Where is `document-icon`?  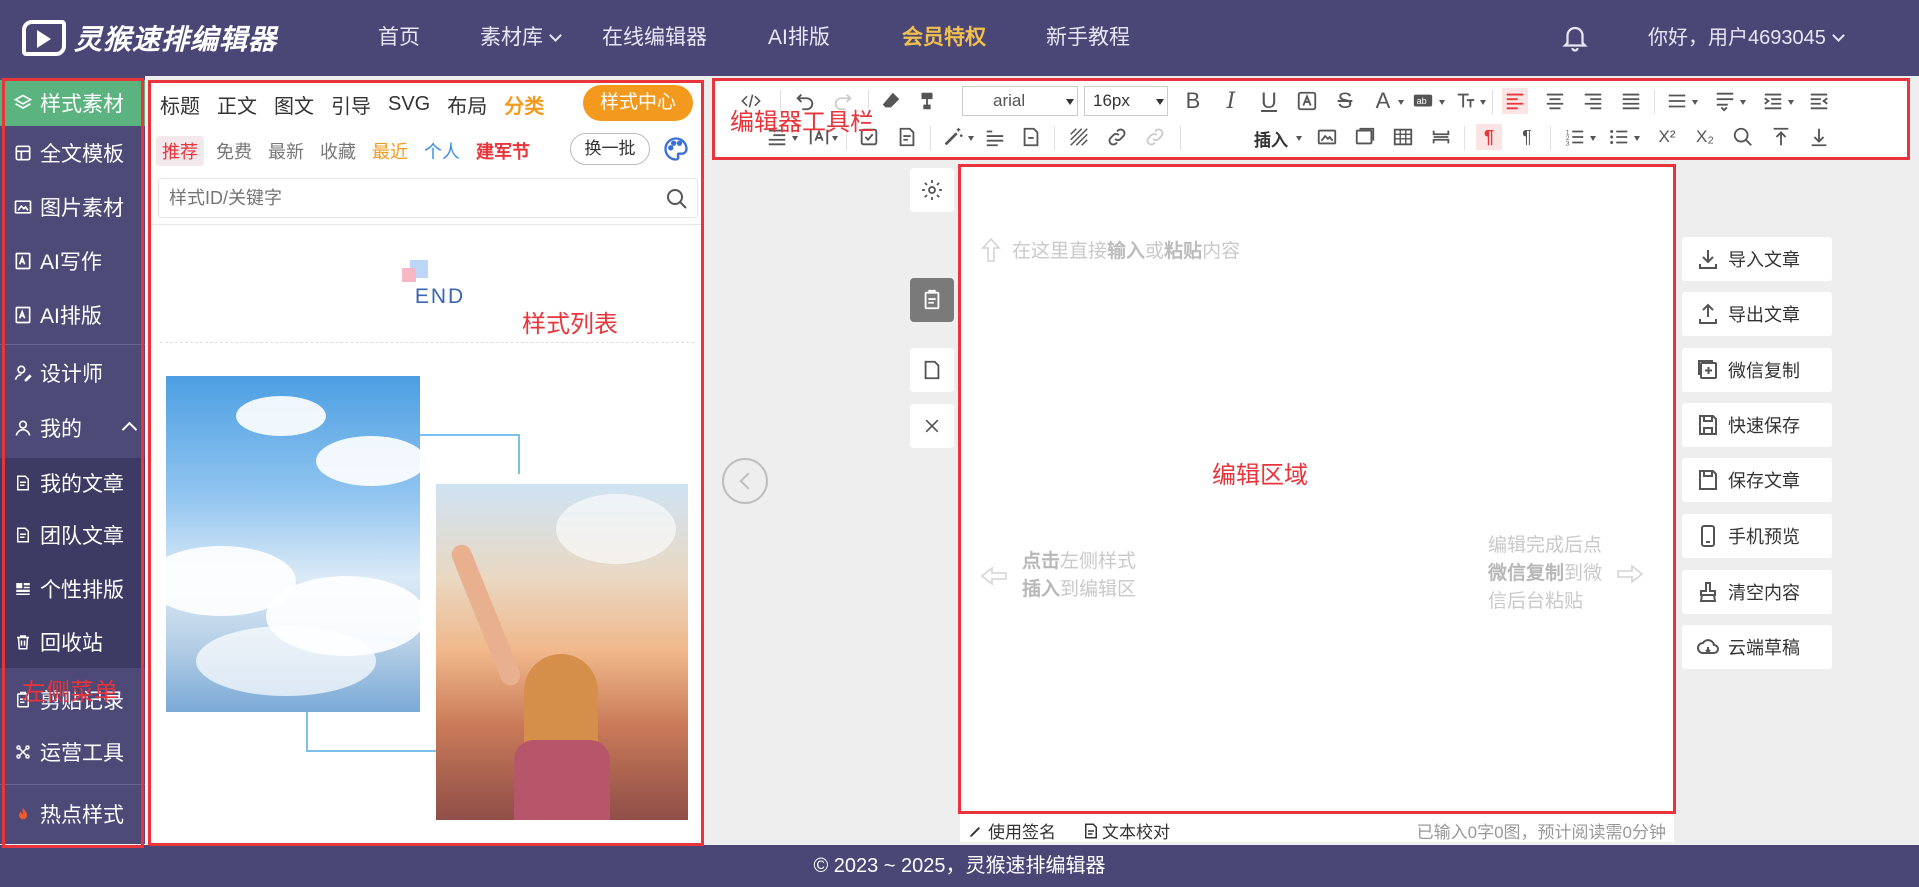 document-icon is located at coordinates (932, 370).